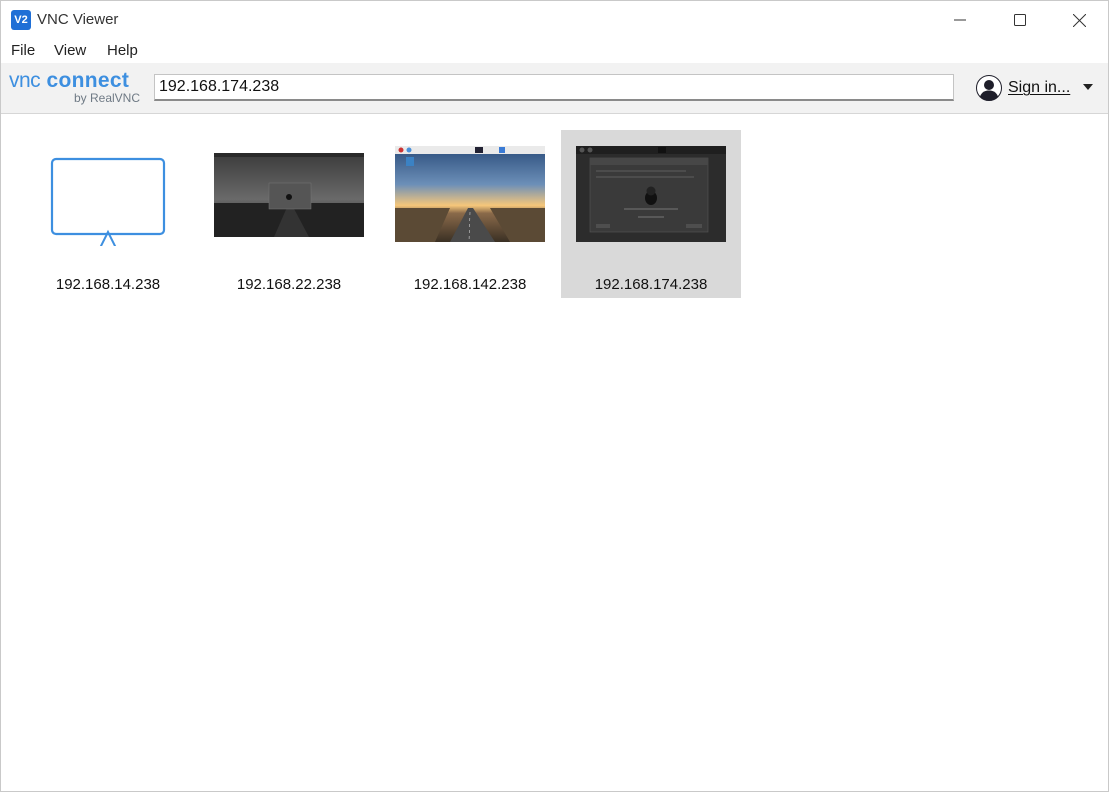 The width and height of the screenshot is (1109, 792). I want to click on logo-connect-text: connect, so click(88, 80).